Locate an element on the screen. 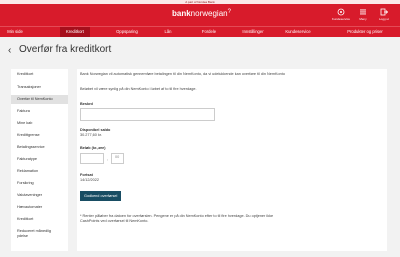 This screenshot has width=400, height=257. sidebar-item-transaksjoner: Transaksjoner is located at coordinates (39, 87).